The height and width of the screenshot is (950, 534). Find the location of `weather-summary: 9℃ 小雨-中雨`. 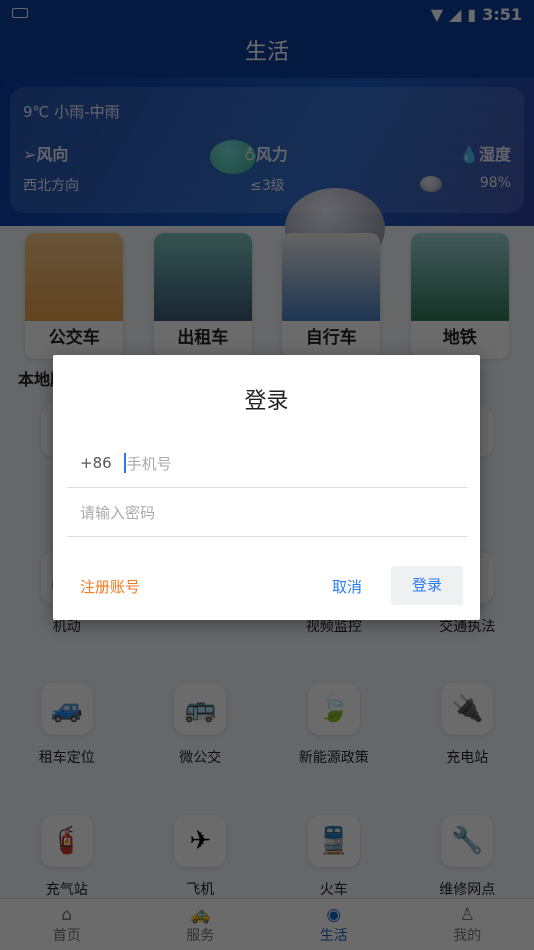

weather-summary: 9℃ 小雨-中雨 is located at coordinates (71, 112).